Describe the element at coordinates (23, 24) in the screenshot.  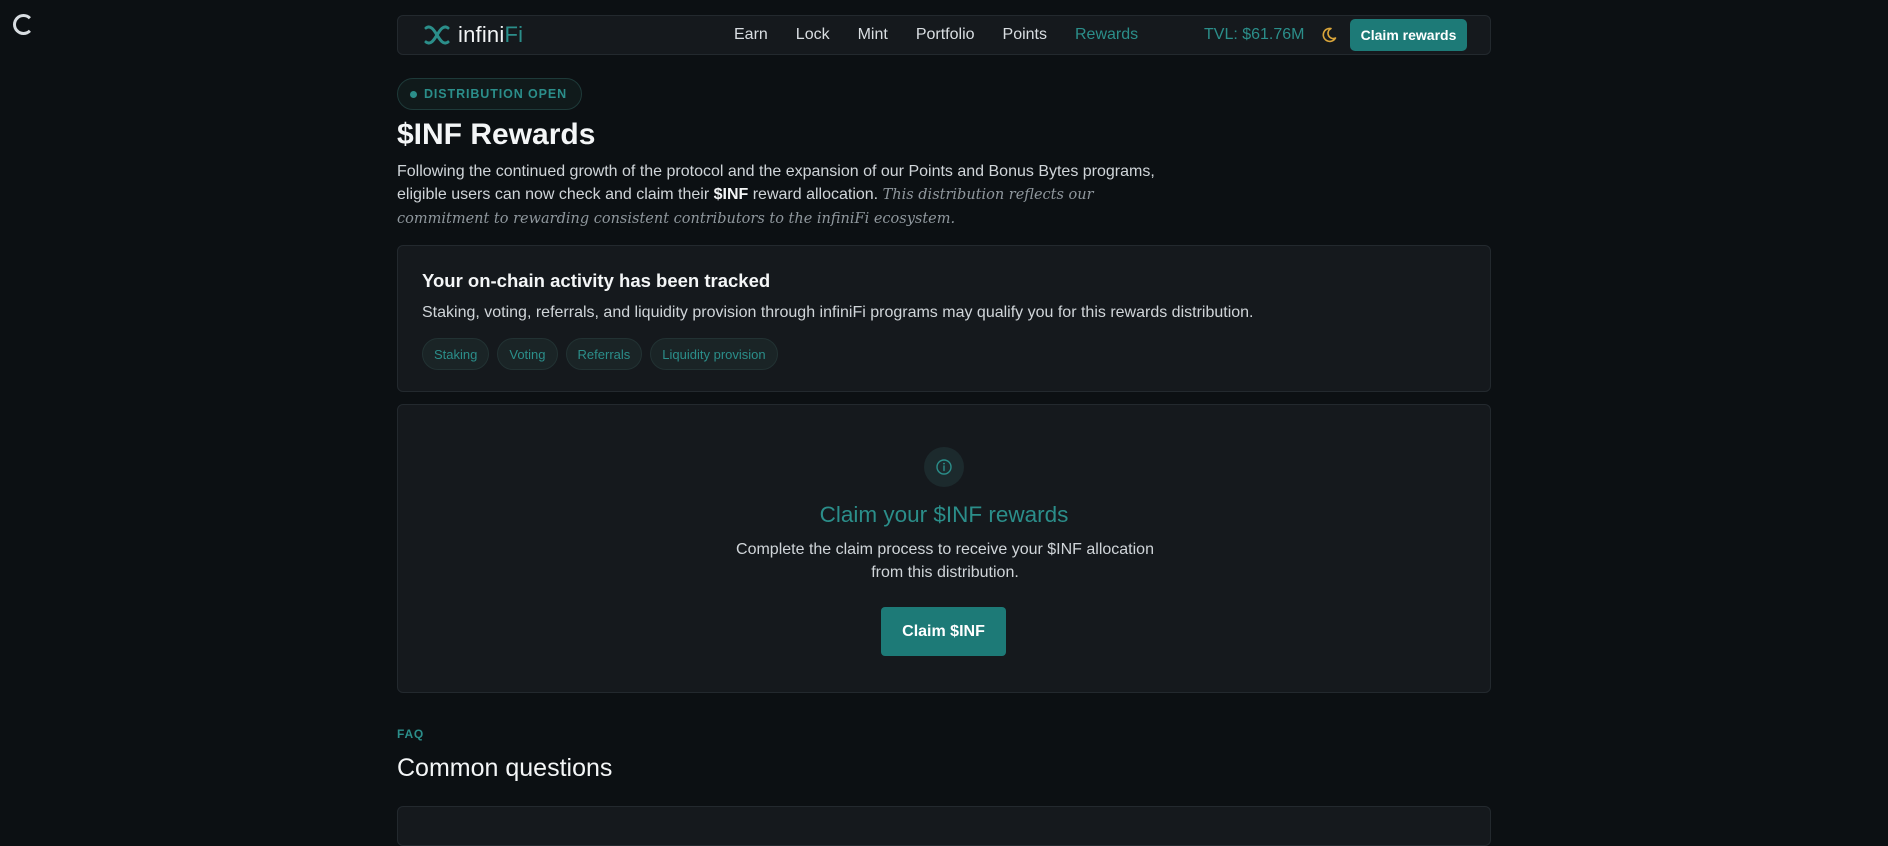
I see `loading-spinner-icon` at that location.